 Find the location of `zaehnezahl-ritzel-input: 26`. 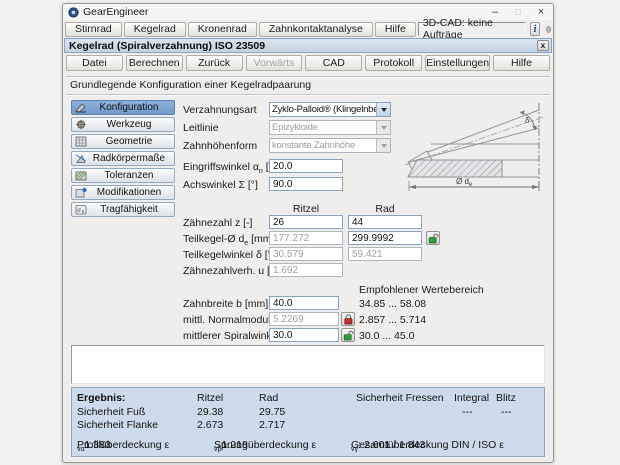

zaehnezahl-ritzel-input: 26 is located at coordinates (306, 222).